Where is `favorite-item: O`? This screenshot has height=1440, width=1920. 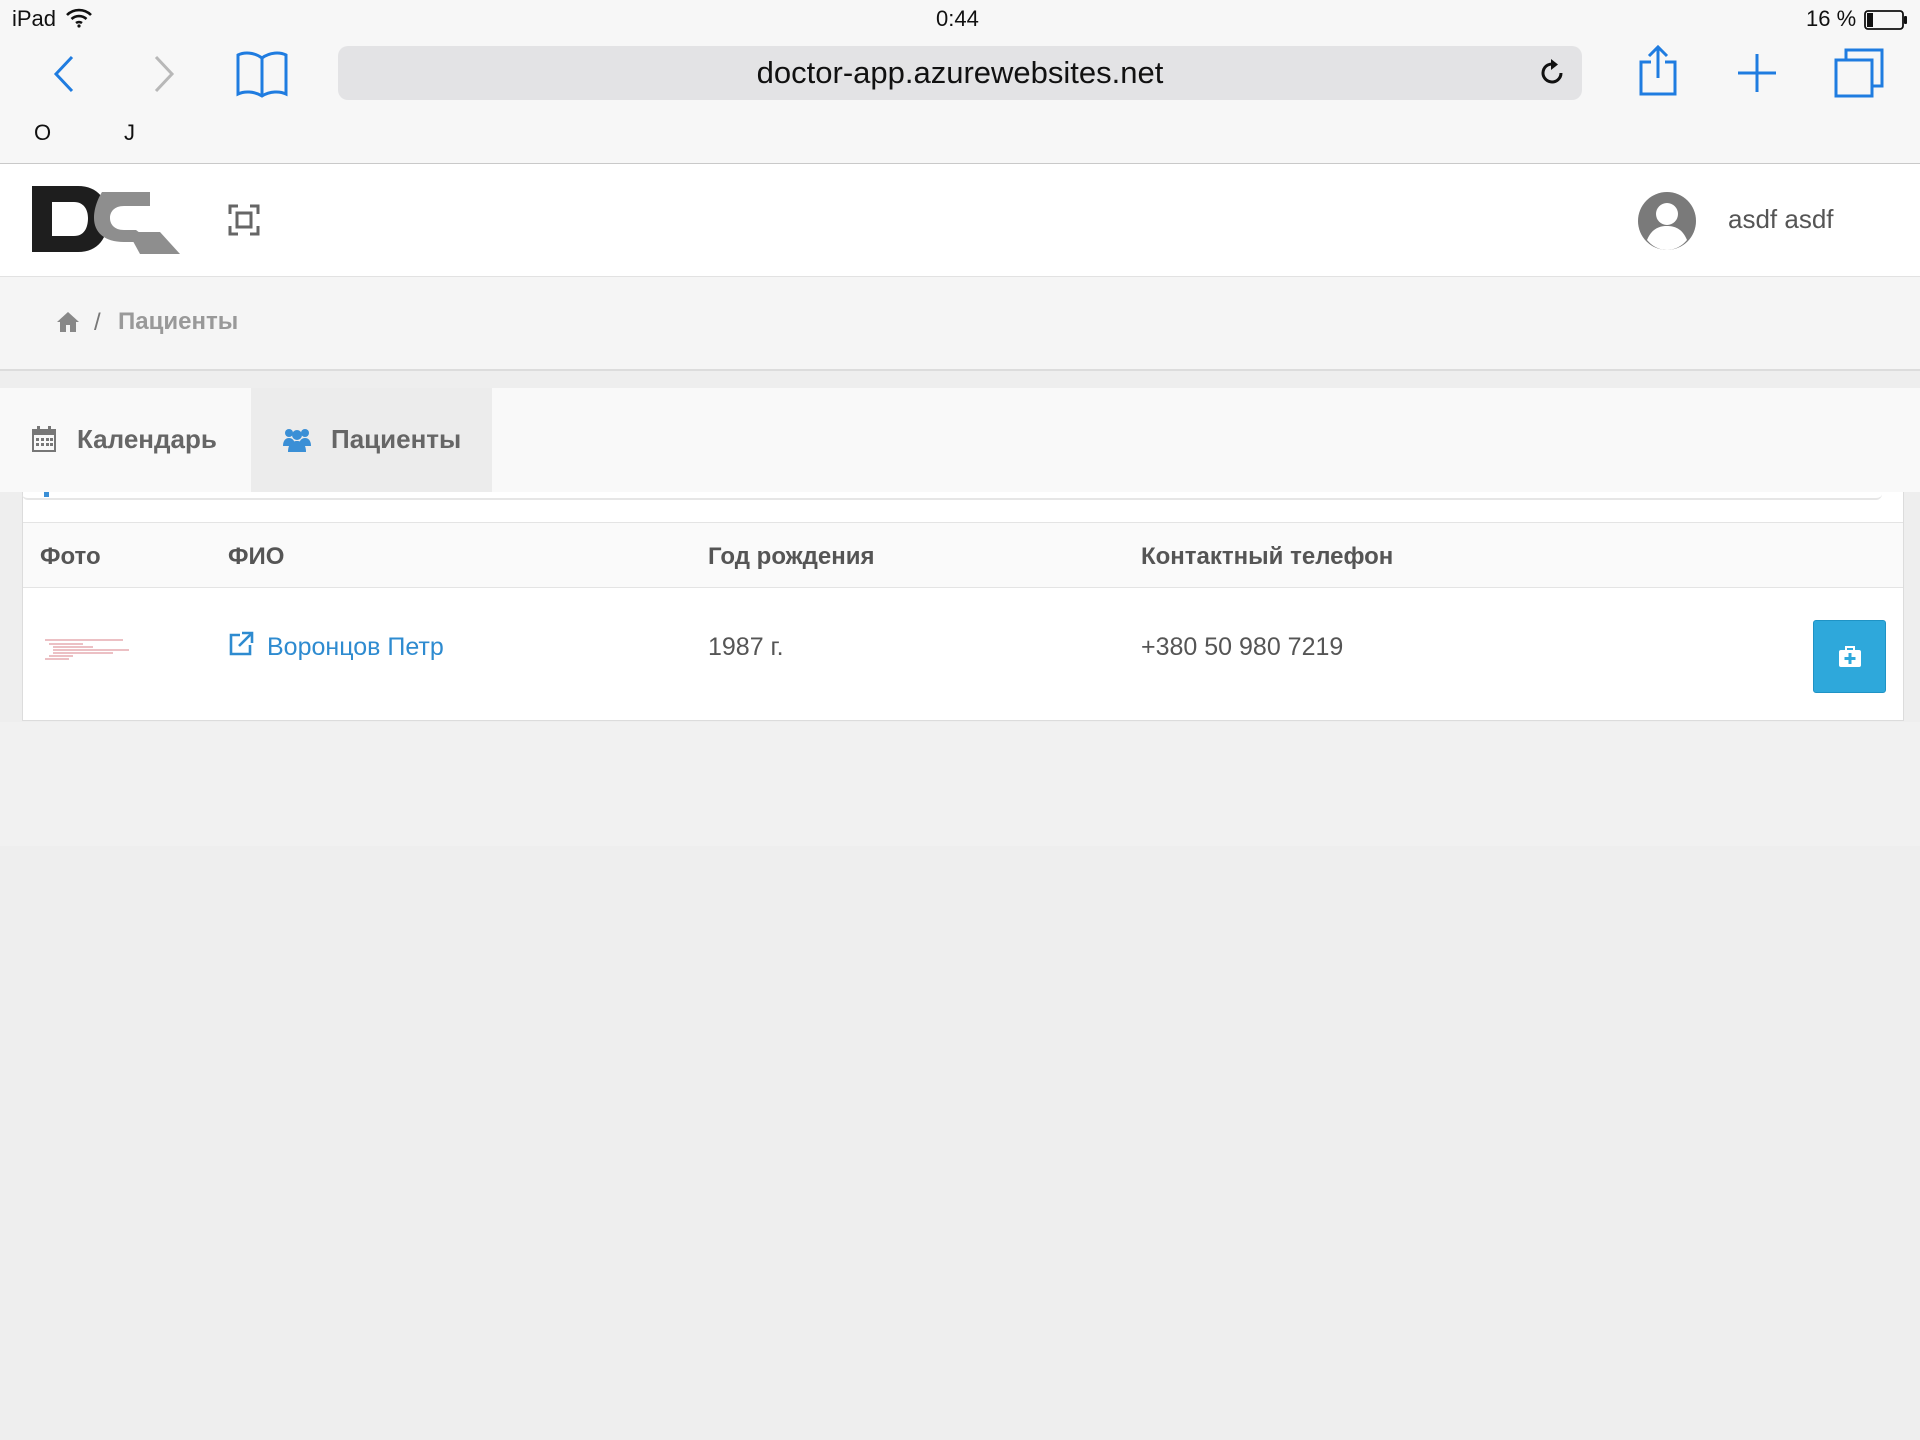 favorite-item: O is located at coordinates (42, 133).